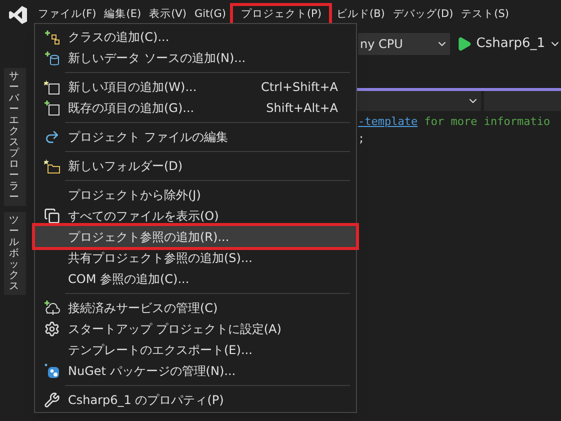 This screenshot has height=421, width=561. I want to click on cloud-plug-icon, so click(52, 308).